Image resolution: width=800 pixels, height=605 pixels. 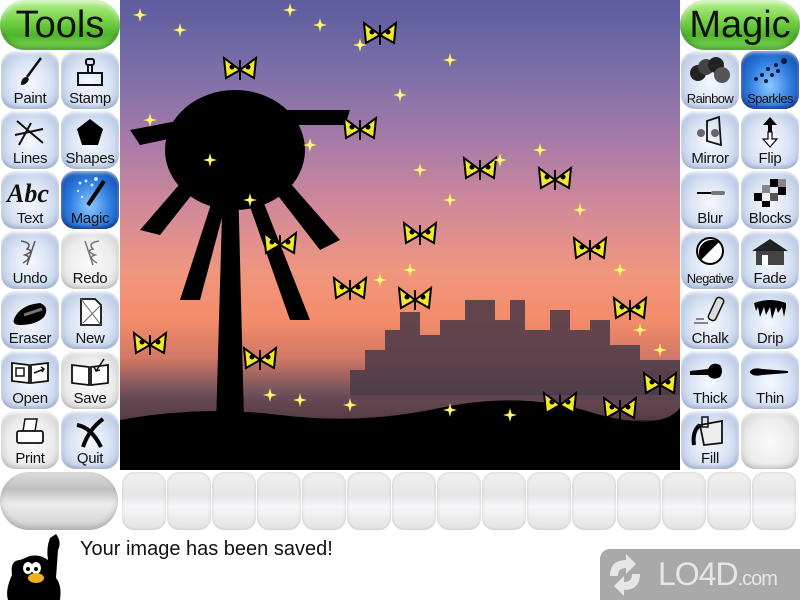 I want to click on tools-button-eraser: Eraser, so click(x=30, y=320).